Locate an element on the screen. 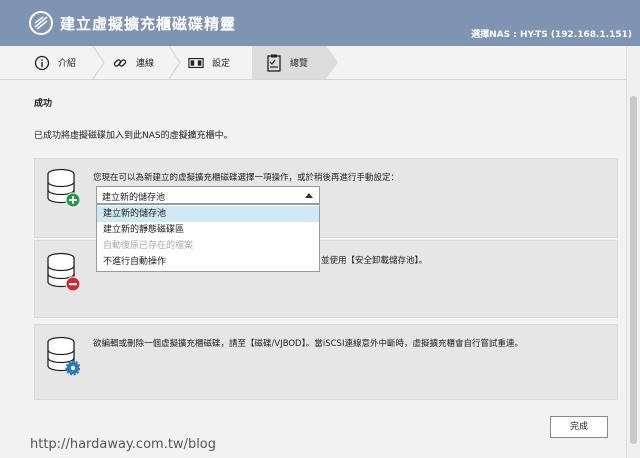 This screenshot has width=640, height=458. option-auto-restore-files: 自動復原已存在的檔案 is located at coordinates (148, 246).